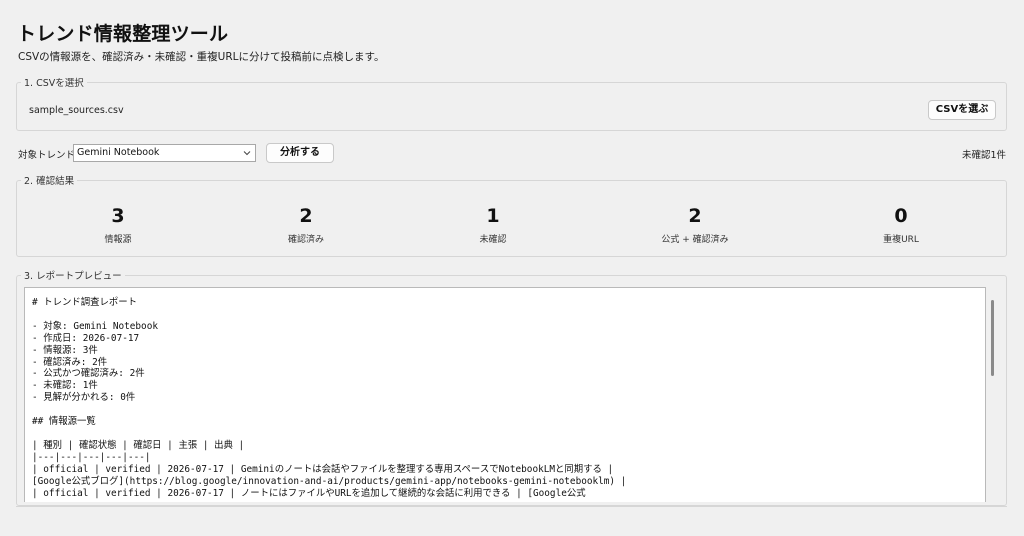 Image resolution: width=1024 pixels, height=536 pixels. What do you see at coordinates (901, 216) in the screenshot?
I see `stat-value: 0` at bounding box center [901, 216].